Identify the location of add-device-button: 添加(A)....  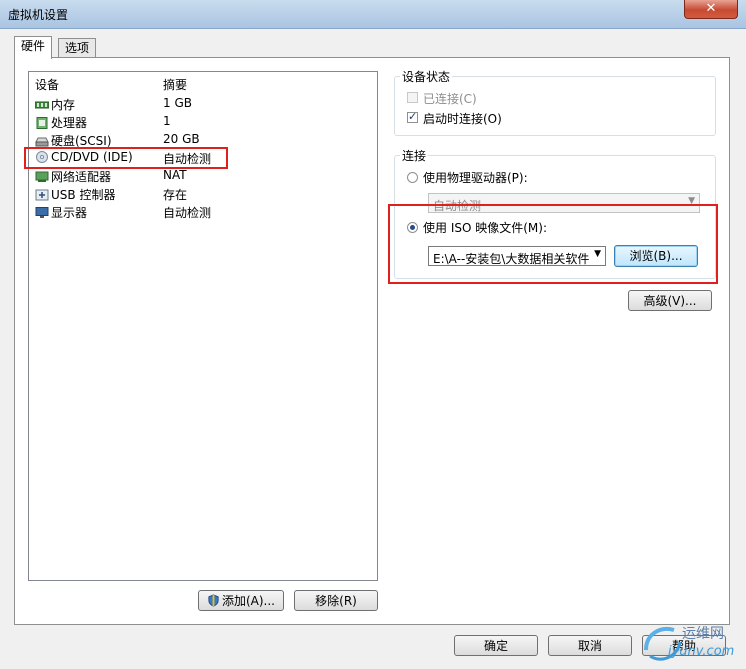
(241, 600).